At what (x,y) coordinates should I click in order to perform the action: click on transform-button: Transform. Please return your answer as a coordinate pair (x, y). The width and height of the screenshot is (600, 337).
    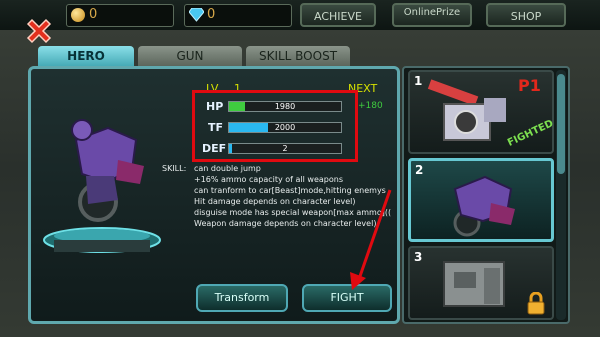
    Looking at the image, I should click on (242, 298).